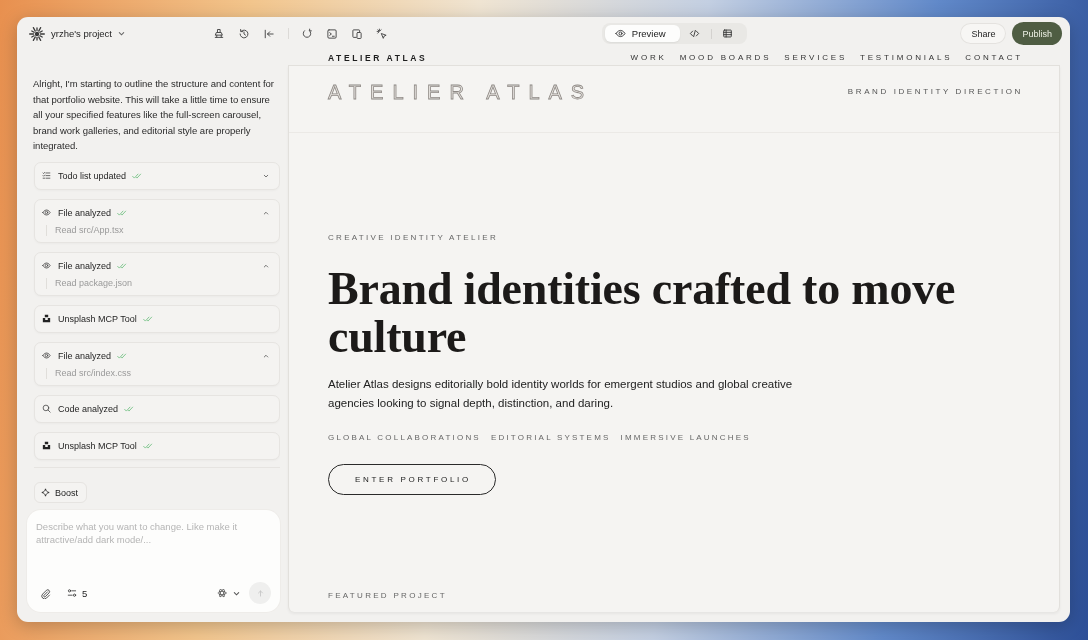 This screenshot has height=640, width=1088. I want to click on starburst-icon, so click(37, 33).